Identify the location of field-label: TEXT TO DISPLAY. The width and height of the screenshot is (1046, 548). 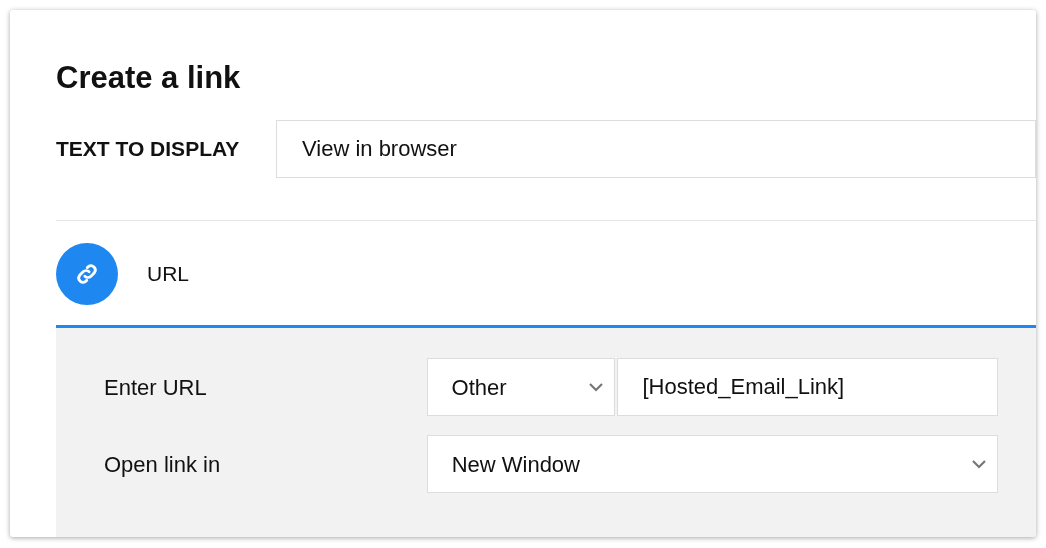
(148, 149).